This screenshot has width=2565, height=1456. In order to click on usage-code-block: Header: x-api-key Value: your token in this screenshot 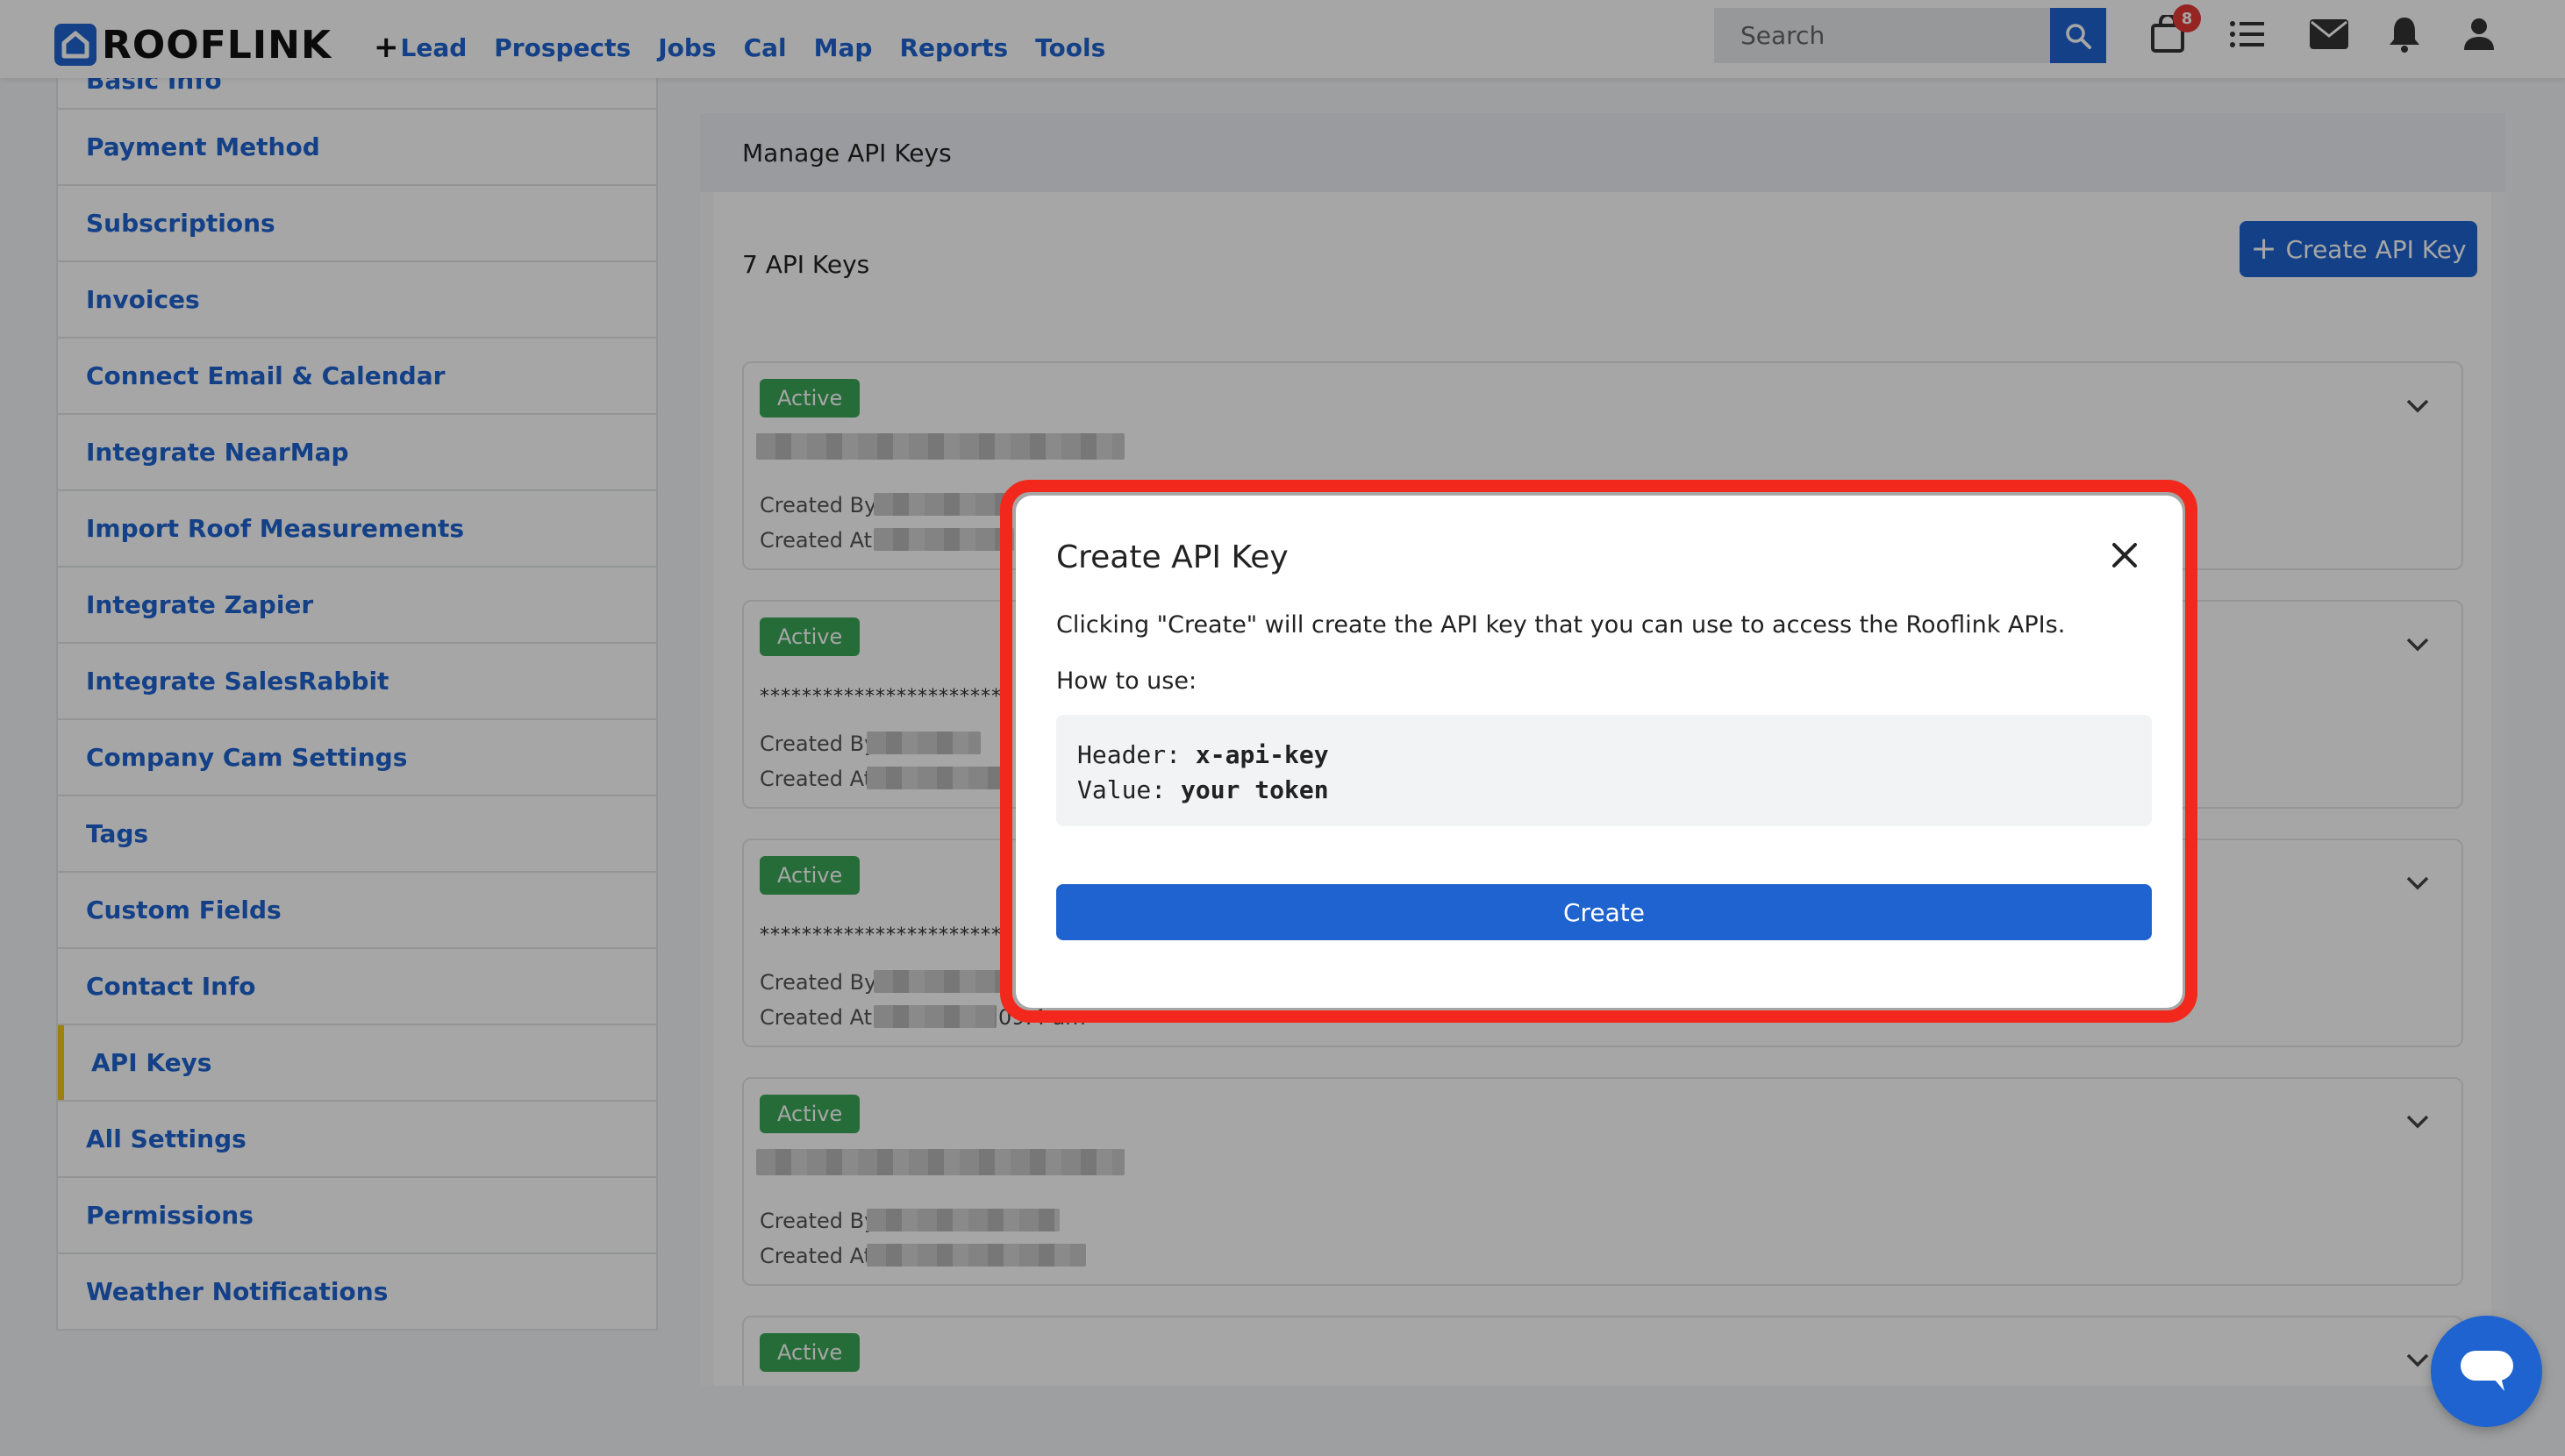, I will do `click(1604, 770)`.